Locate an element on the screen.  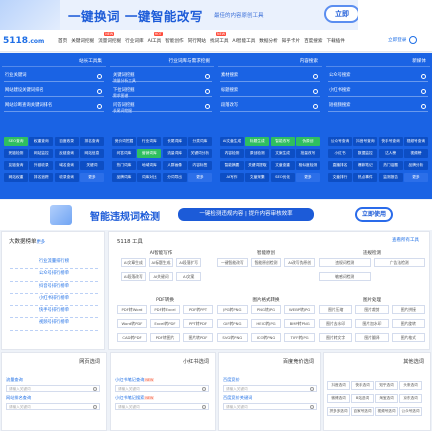
tool-link-button: GIF转PNG is located at coordinates (232, 323).